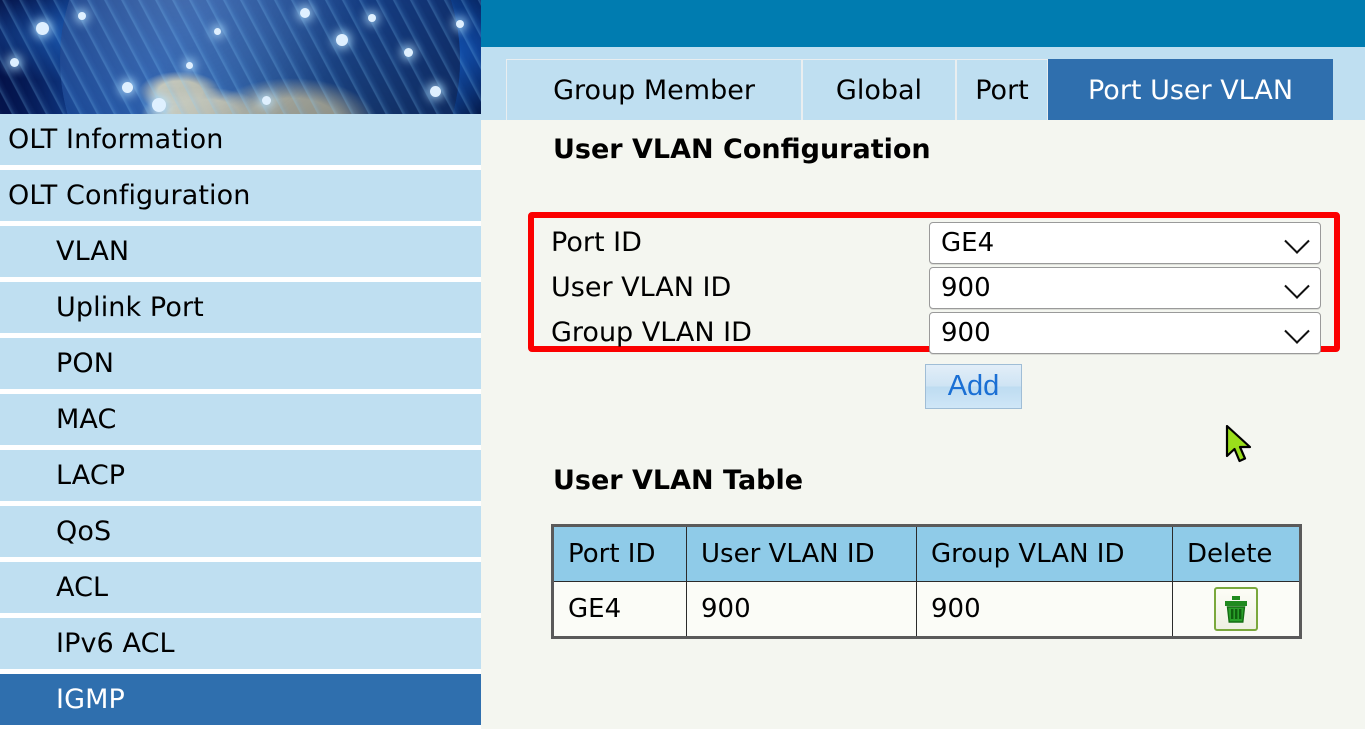  What do you see at coordinates (651, 332) in the screenshot?
I see `group-vlan-id-label: Group VLAN ID` at bounding box center [651, 332].